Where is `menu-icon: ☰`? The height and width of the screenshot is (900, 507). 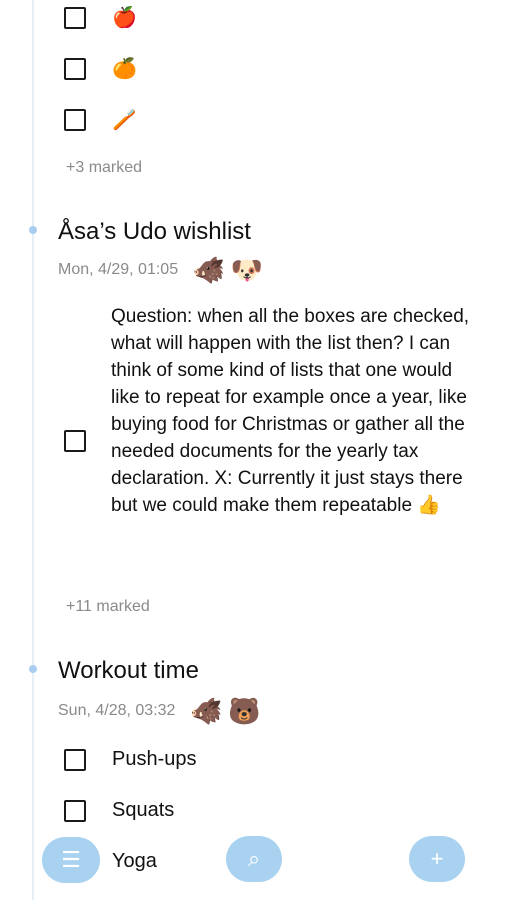
menu-icon: ☰ is located at coordinates (71, 859).